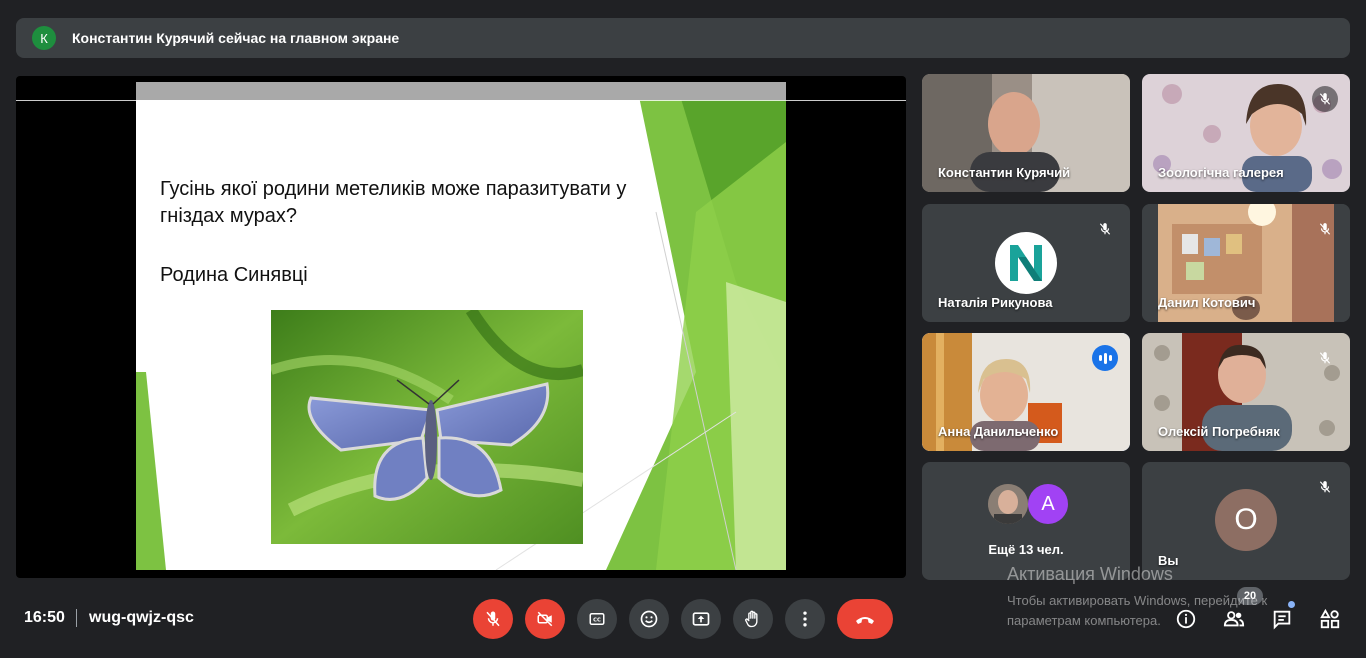  What do you see at coordinates (998, 431) in the screenshot?
I see `participant-name: Анна Данильченко` at bounding box center [998, 431].